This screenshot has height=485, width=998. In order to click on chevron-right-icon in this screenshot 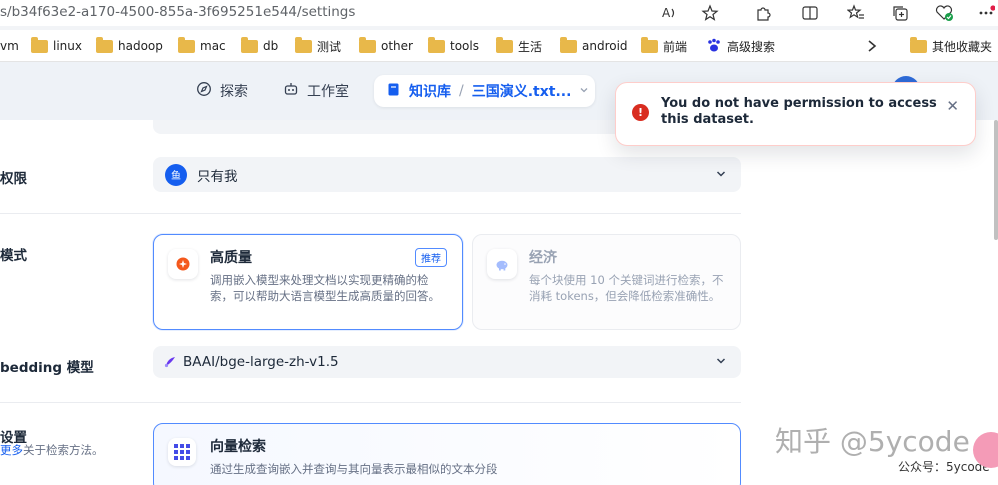, I will do `click(872, 46)`.